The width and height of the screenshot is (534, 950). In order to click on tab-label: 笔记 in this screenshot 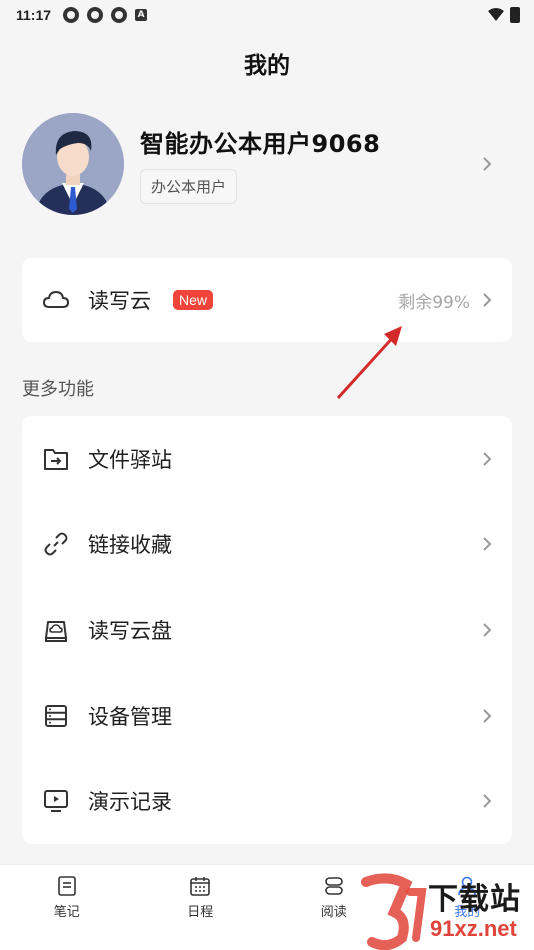, I will do `click(66, 912)`.